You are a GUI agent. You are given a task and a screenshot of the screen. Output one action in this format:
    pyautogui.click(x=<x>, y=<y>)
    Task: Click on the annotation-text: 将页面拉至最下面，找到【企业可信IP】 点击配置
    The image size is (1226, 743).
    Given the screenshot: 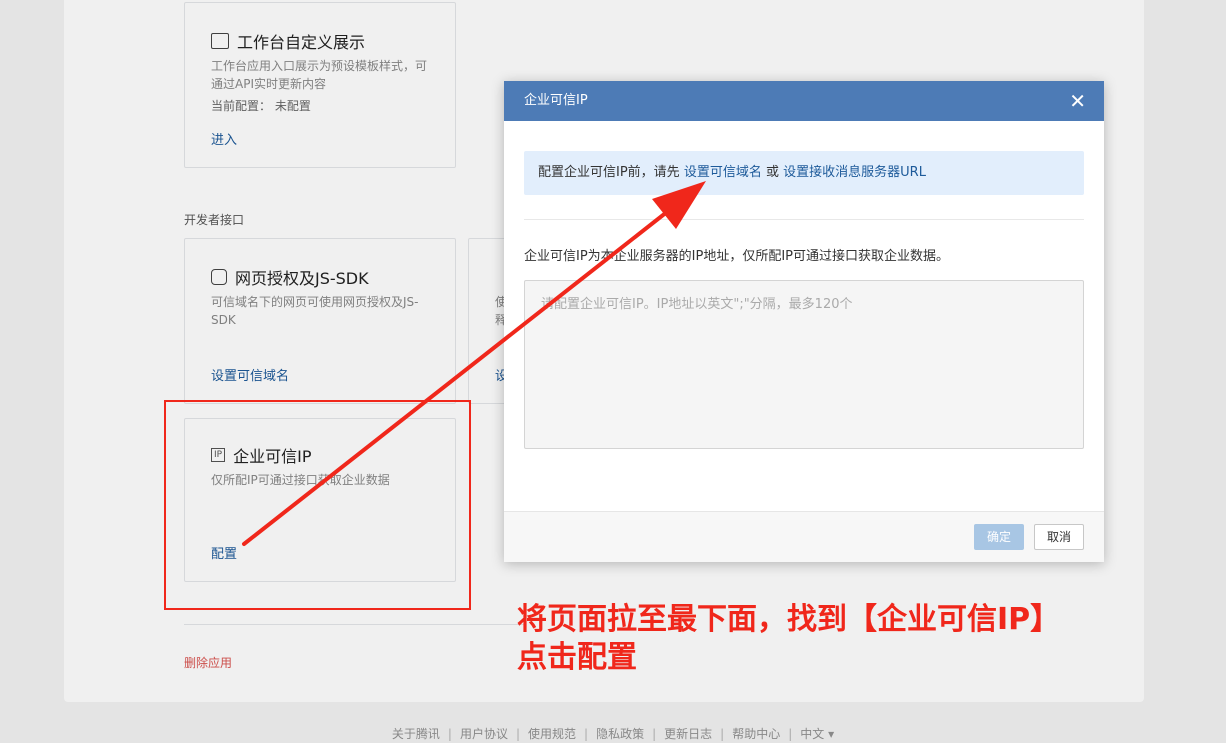 What is the action you would take?
    pyautogui.click(x=789, y=638)
    